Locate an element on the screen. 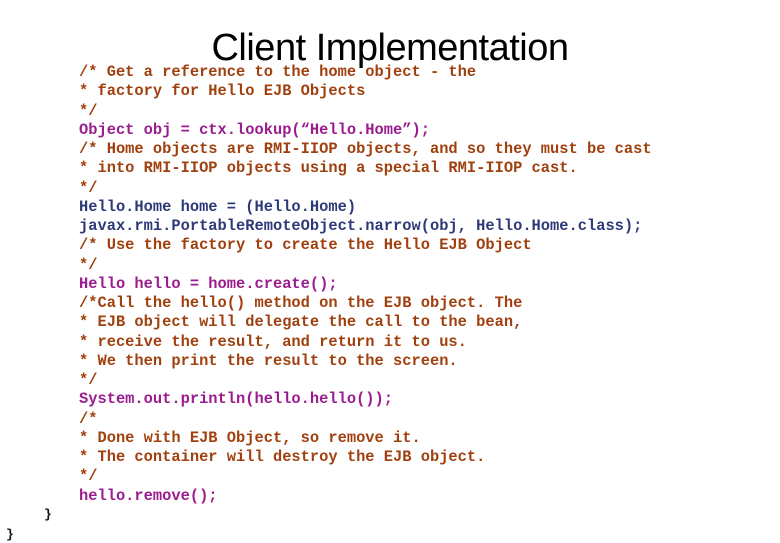  code-line-remove: hello.remove(); is located at coordinates (148, 495).